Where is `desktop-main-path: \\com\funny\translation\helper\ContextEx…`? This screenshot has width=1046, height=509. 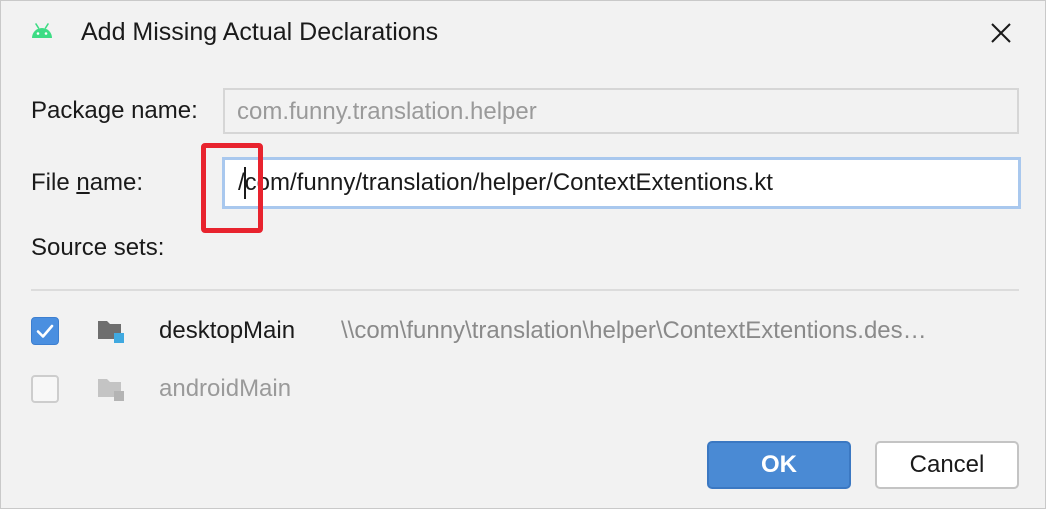
desktop-main-path: \\com\funny\translation\helper\ContextEx… is located at coordinates (634, 330).